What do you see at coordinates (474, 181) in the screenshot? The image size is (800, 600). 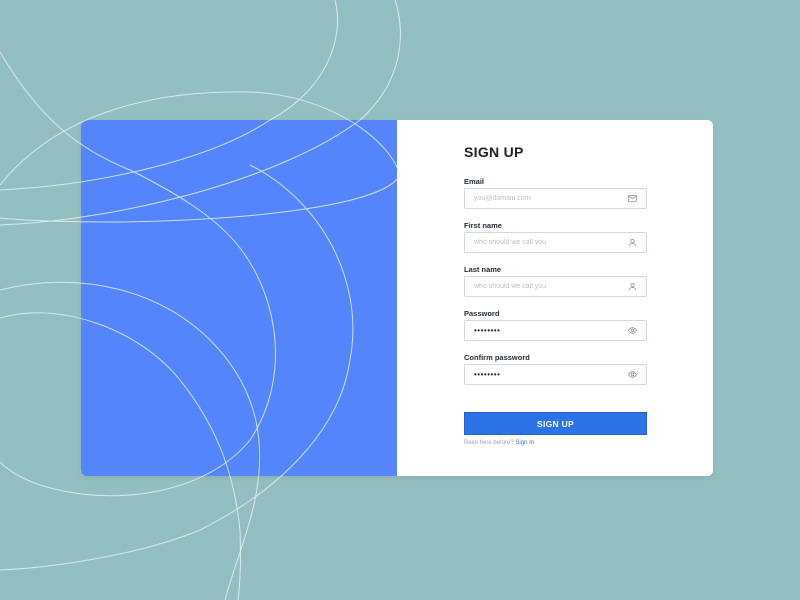 I see `email-label: Email` at bounding box center [474, 181].